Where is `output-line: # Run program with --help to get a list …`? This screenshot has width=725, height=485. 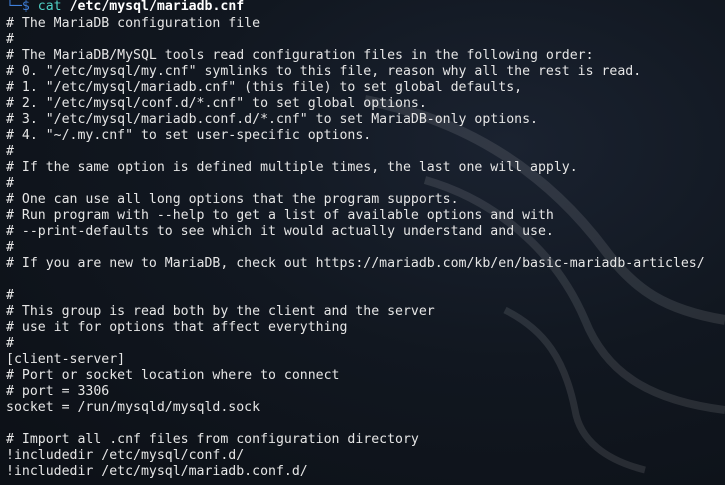 output-line: # Run program with --help to get a list … is located at coordinates (280, 215).